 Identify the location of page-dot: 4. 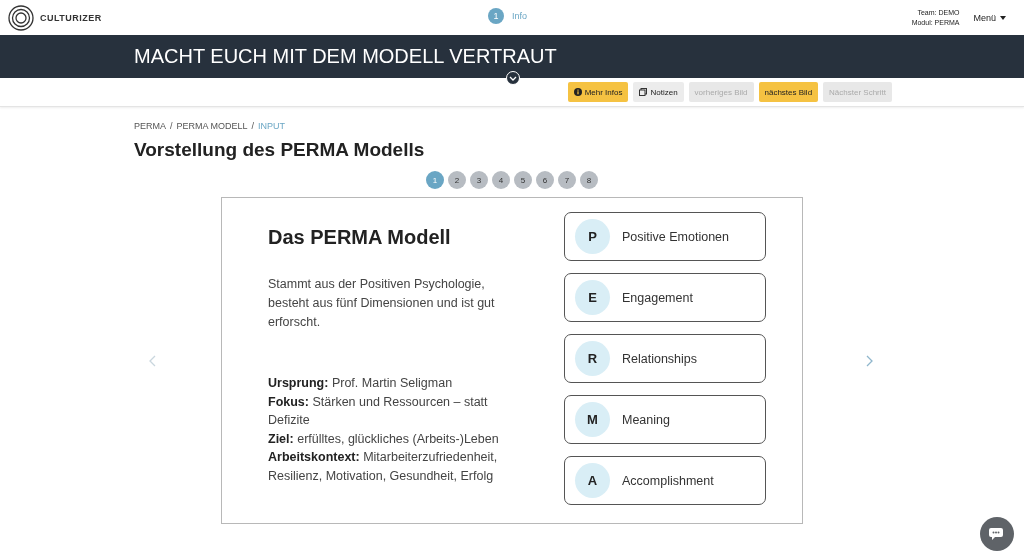
(501, 180).